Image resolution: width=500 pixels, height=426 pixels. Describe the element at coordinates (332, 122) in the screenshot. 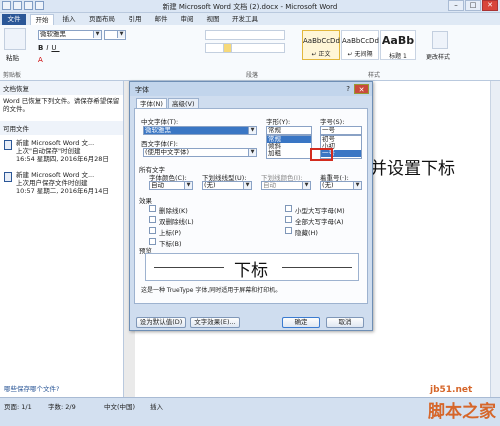

I see `size-label: 字号(S):` at that location.